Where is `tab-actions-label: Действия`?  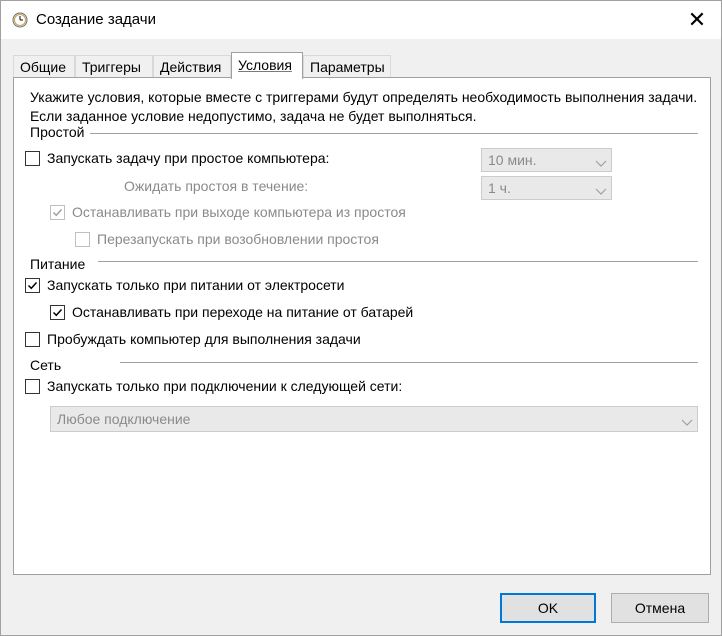 tab-actions-label: Действия is located at coordinates (191, 67).